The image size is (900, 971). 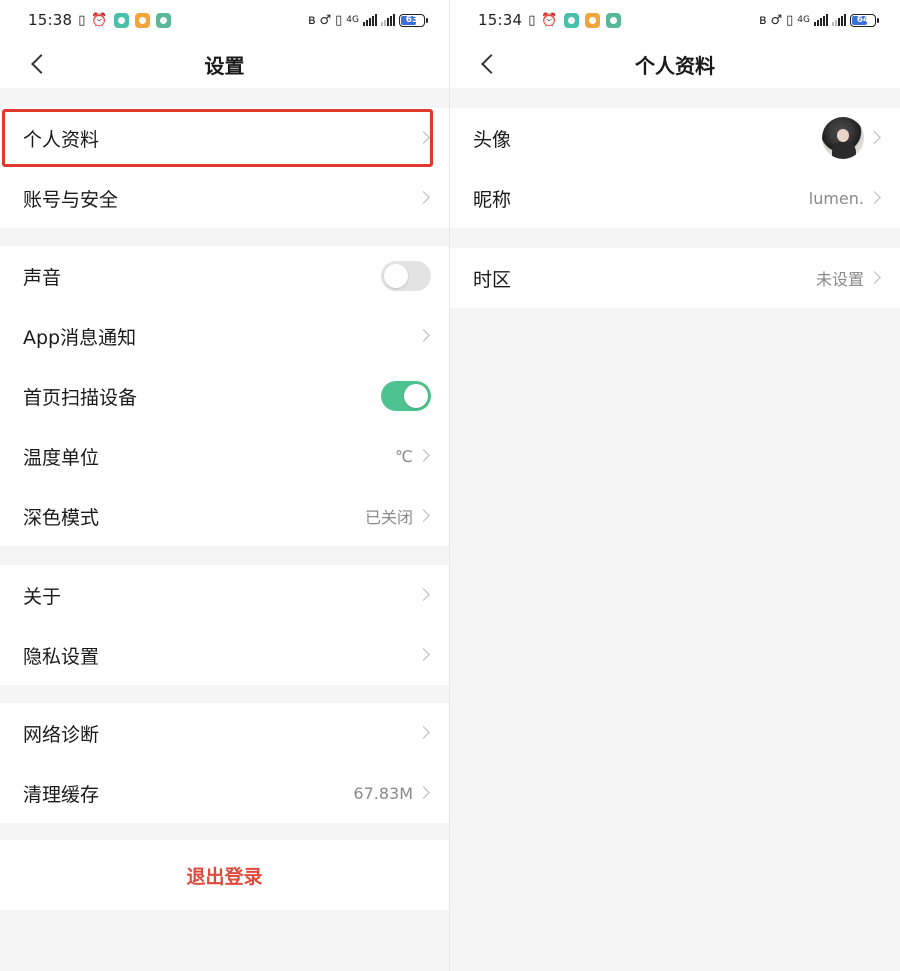 What do you see at coordinates (224, 20) in the screenshot?
I see `status-bar: 15:38 ▯ ⏰ ʙ ♂ ▯ 4G 63` at bounding box center [224, 20].